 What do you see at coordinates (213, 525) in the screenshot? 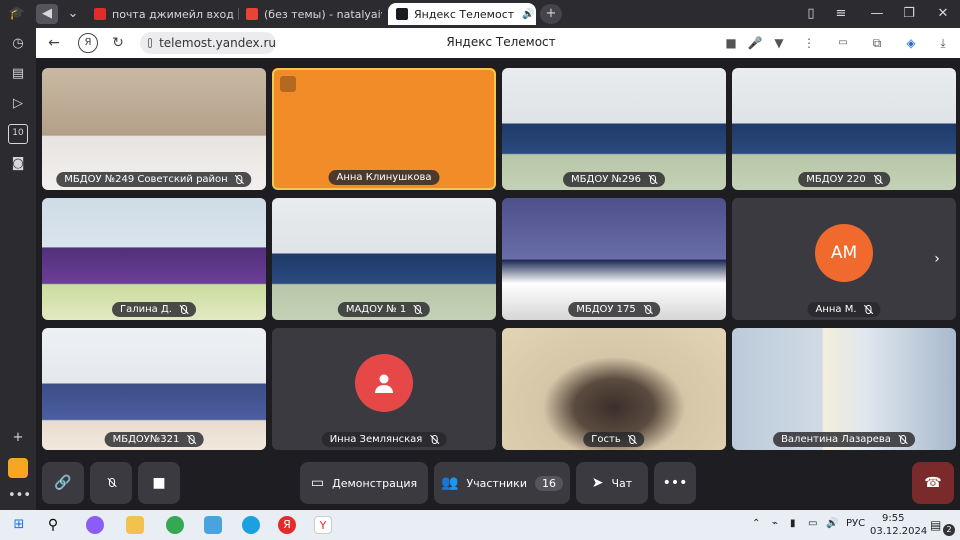
I see `computer-icon` at bounding box center [213, 525].